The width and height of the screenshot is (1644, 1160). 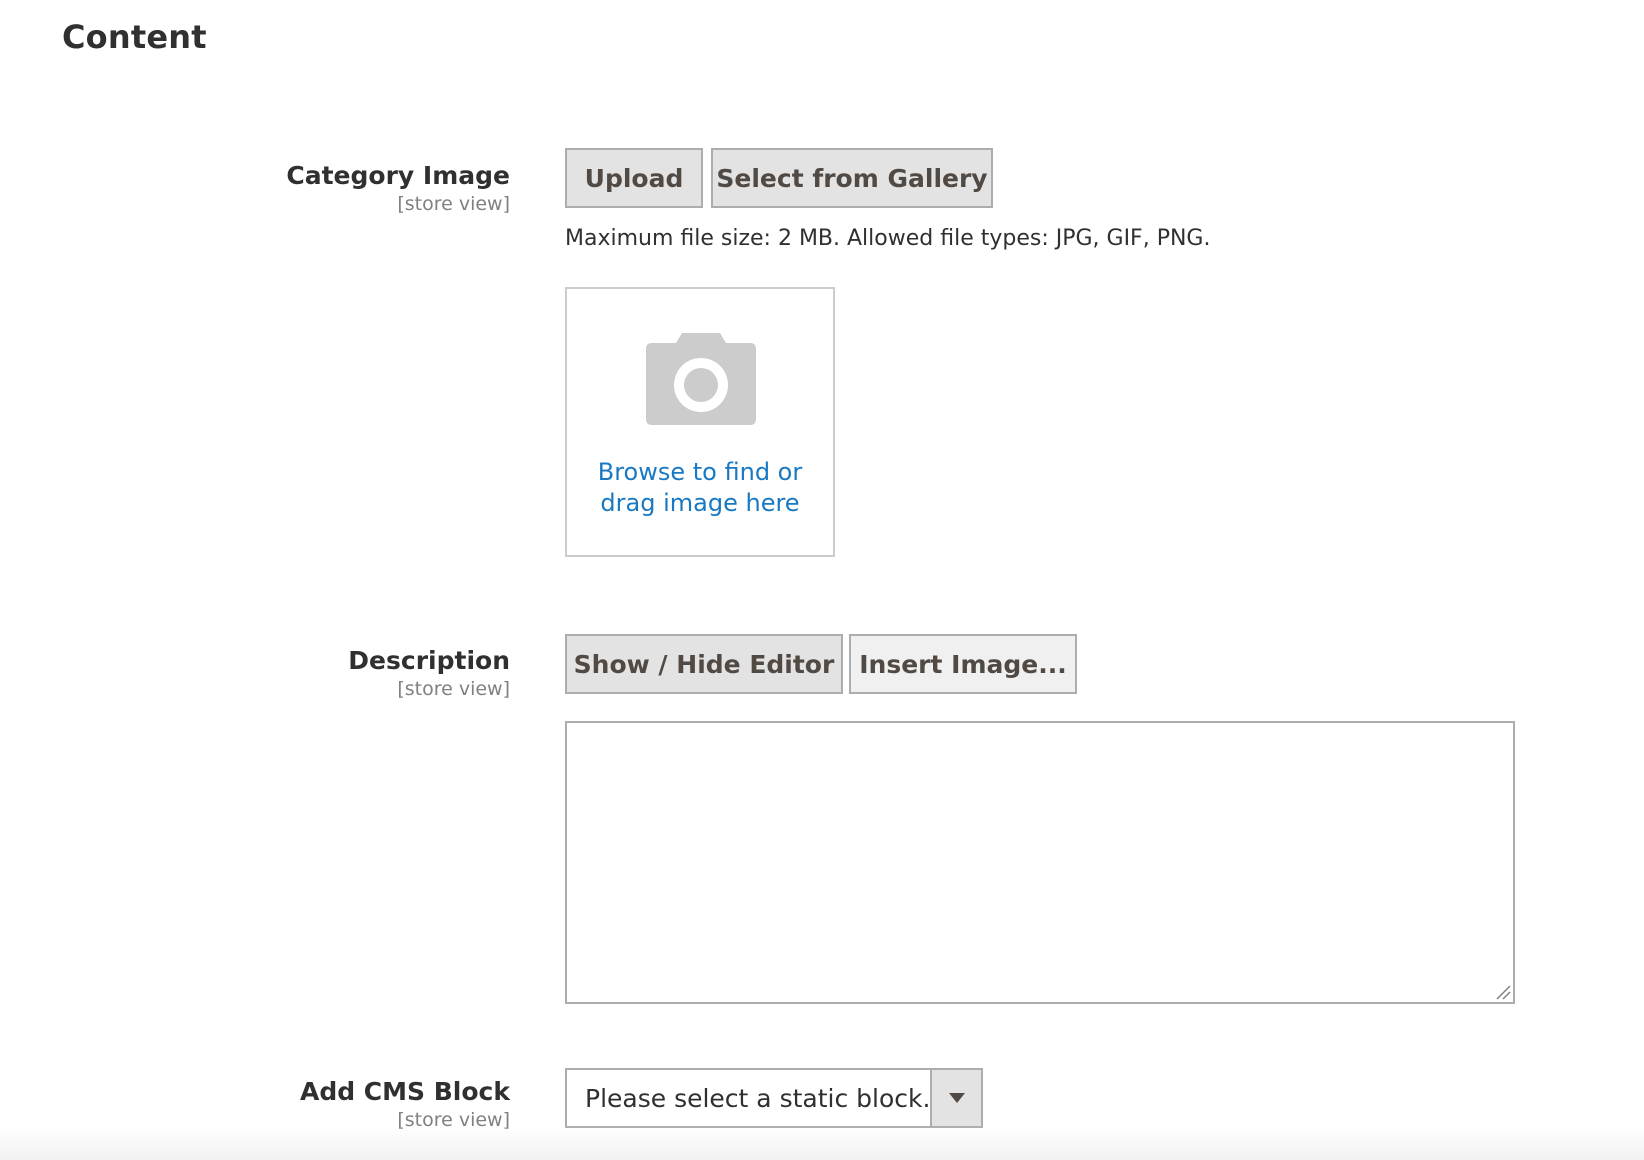 What do you see at coordinates (404, 1091) in the screenshot?
I see `cms-block-label: Add CMS Block` at bounding box center [404, 1091].